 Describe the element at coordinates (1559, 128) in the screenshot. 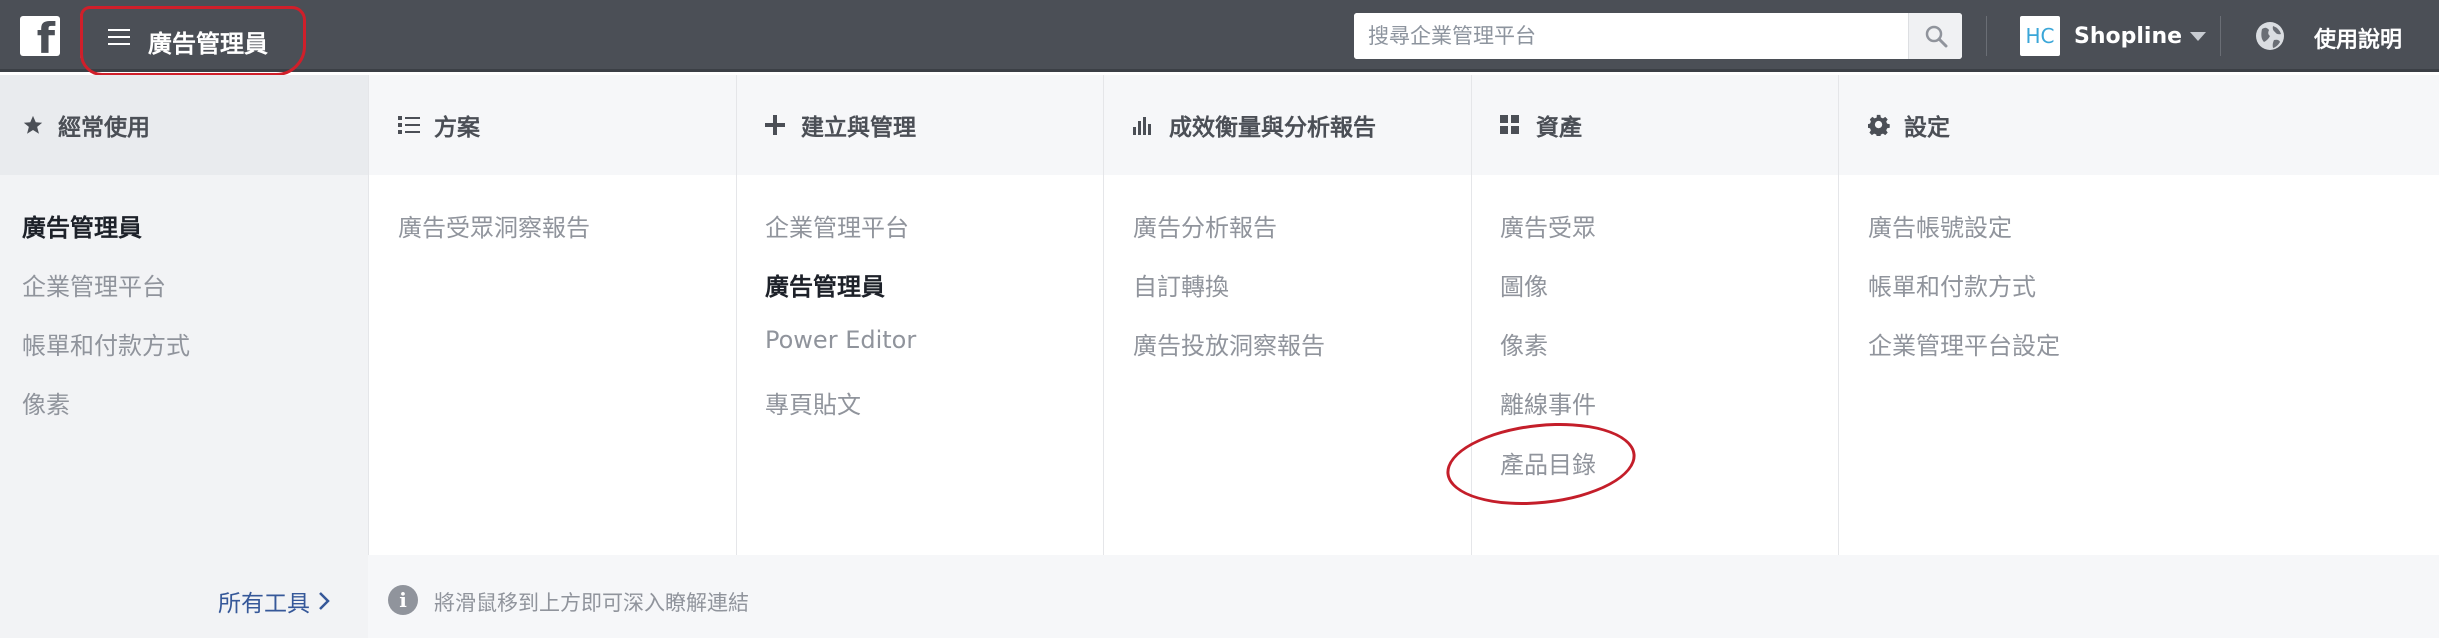

I see `column-title: 資產` at that location.